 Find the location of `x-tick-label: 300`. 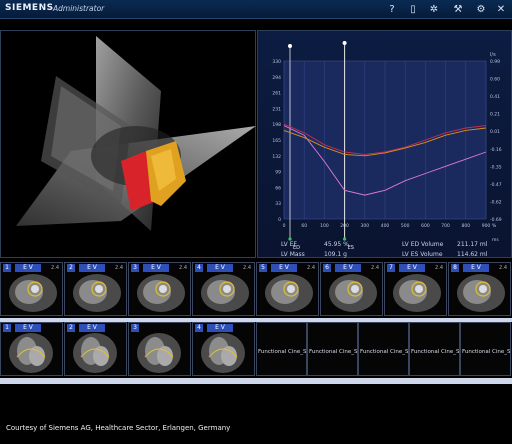

x-tick-label: 300 is located at coordinates (365, 226).